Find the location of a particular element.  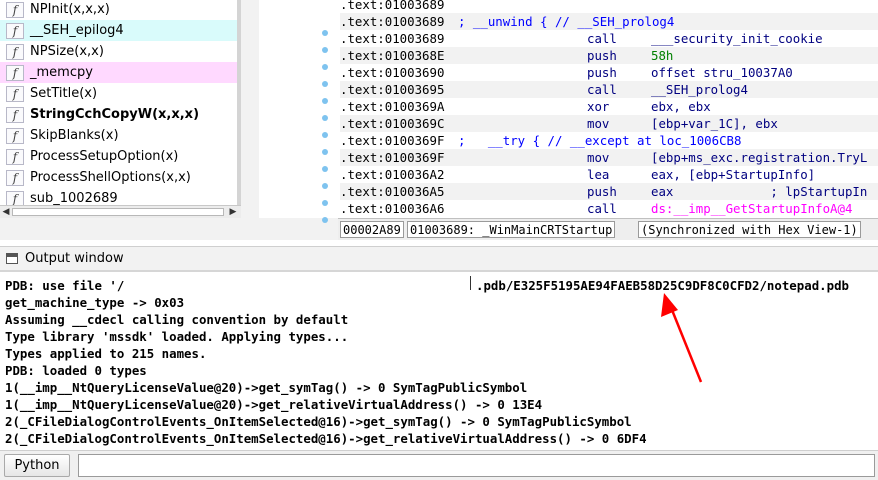

disasm-address: .text:0100369A is located at coordinates (392, 106).